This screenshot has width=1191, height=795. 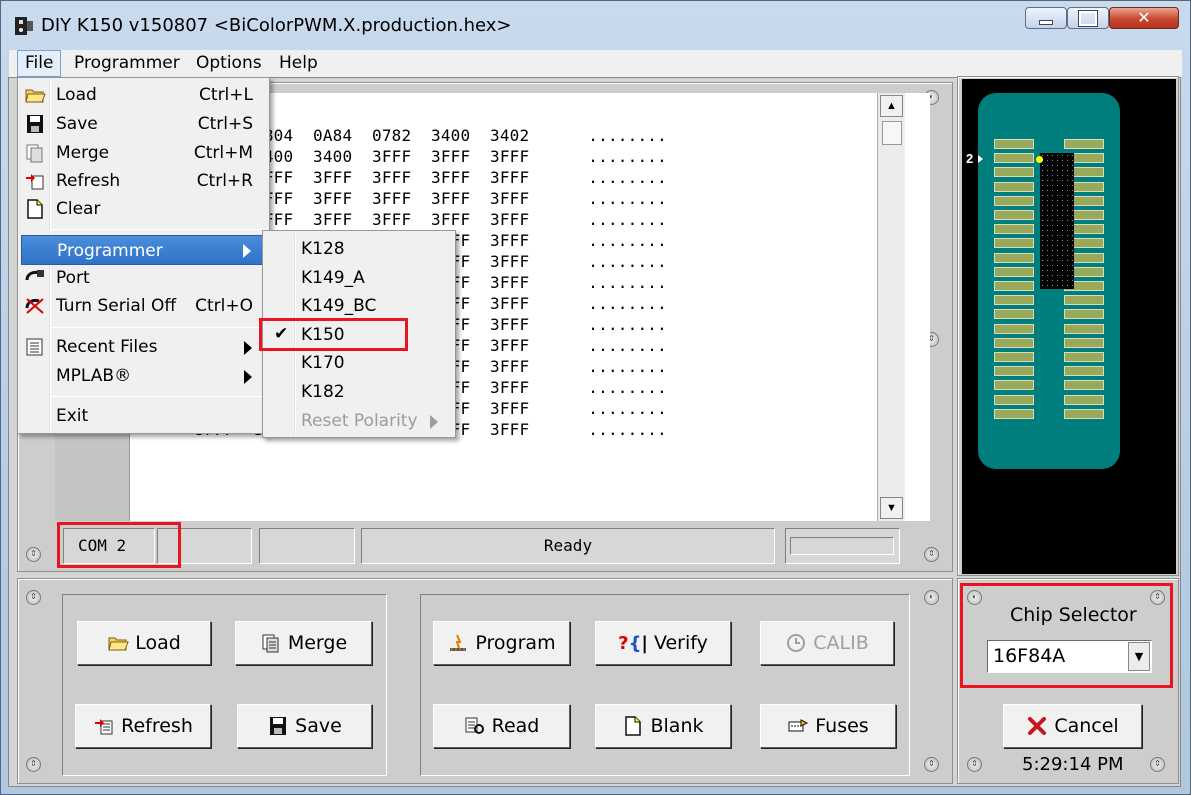 I want to click on chip-selector-label: Chip Selector, so click(x=1073, y=615).